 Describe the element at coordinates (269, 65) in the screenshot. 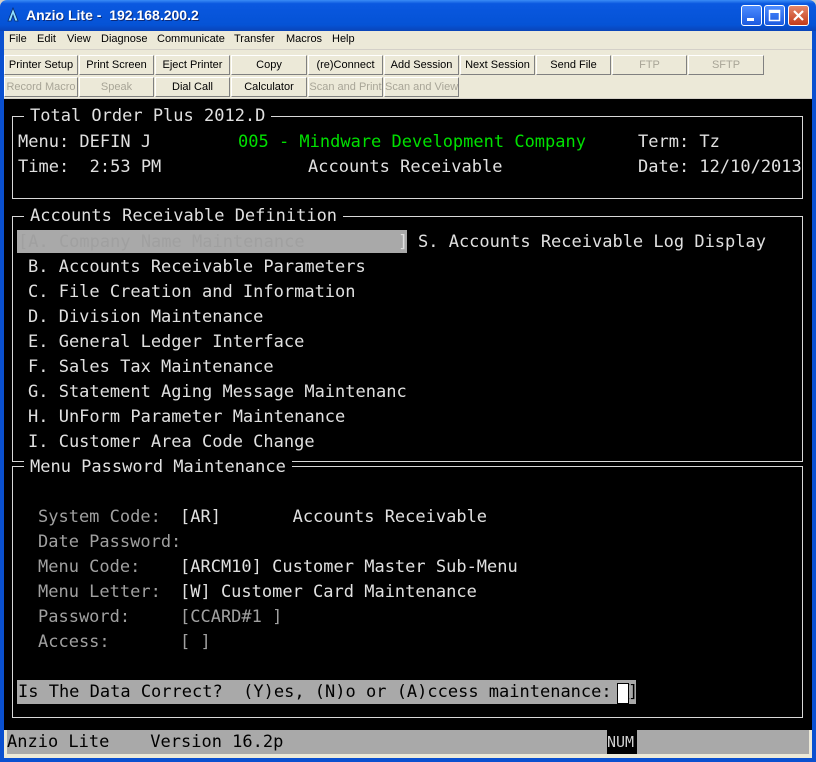

I see `copy-button: Copy` at that location.